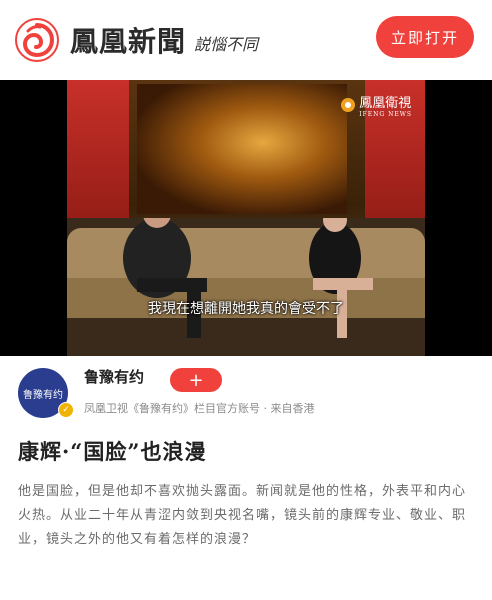 Image resolution: width=492 pixels, height=600 pixels. Describe the element at coordinates (43, 395) in the screenshot. I see `avatar-label: 鲁豫有约` at that location.